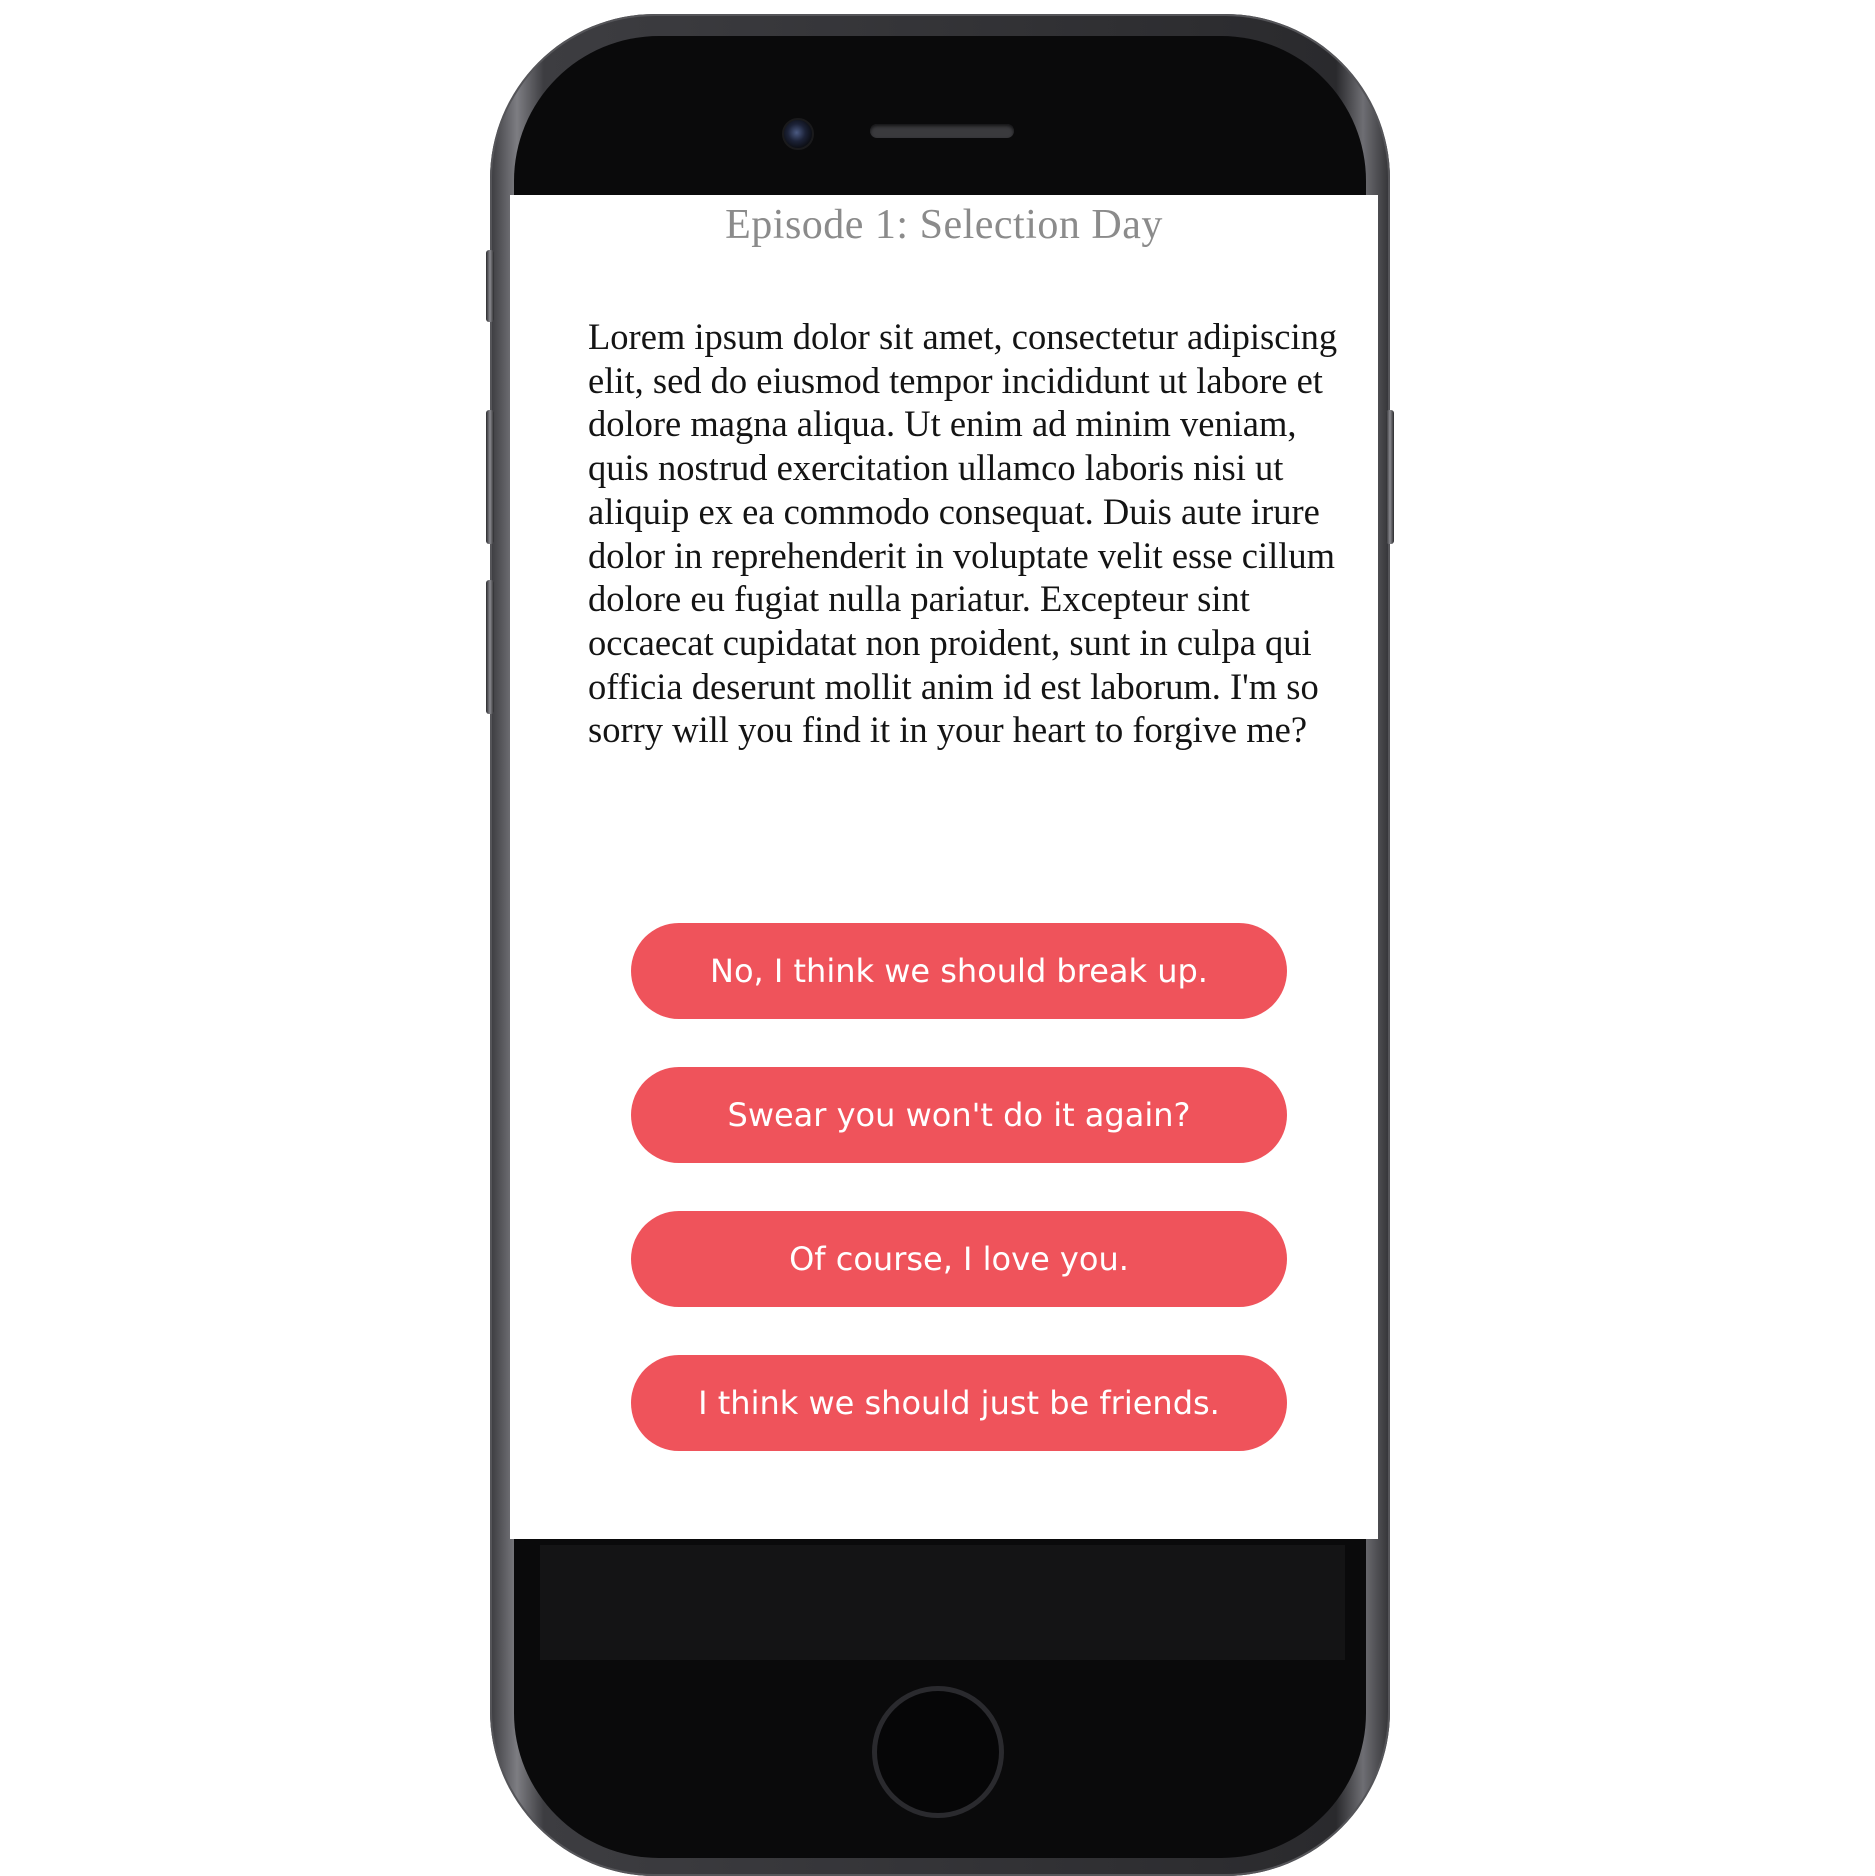 The height and width of the screenshot is (1876, 1875). Describe the element at coordinates (1390, 477) in the screenshot. I see `power-button` at that location.